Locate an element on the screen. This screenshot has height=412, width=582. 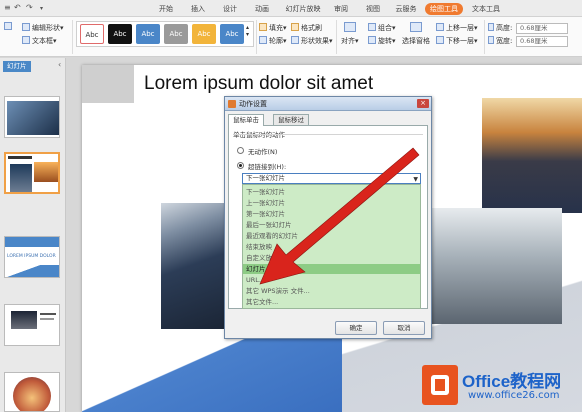
watermark: Office教程网 www.office26.com is located at coordinates (500, 385).